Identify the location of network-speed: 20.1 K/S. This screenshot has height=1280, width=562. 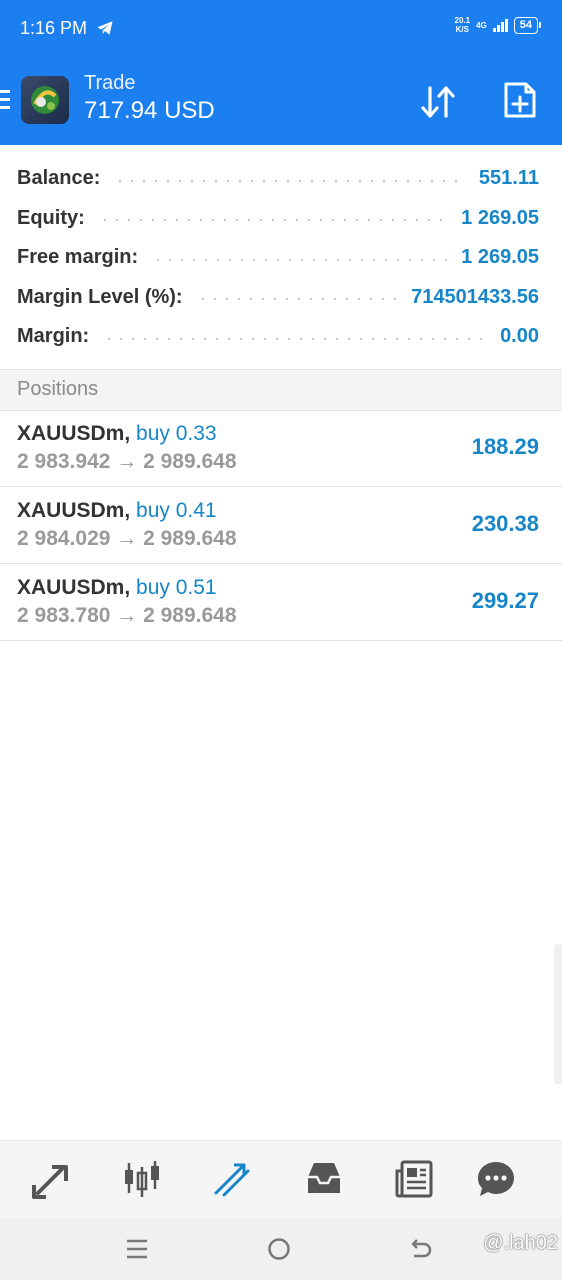
(463, 25).